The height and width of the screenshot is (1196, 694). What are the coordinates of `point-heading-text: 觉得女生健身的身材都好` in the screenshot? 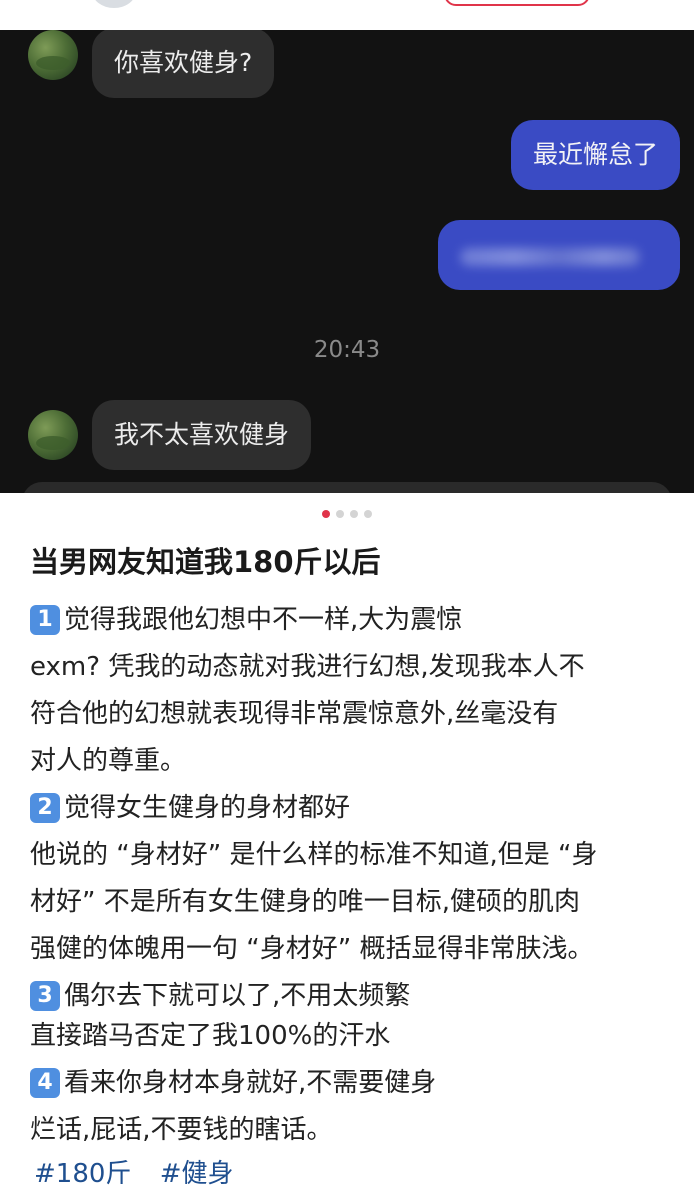 It's located at (207, 808).